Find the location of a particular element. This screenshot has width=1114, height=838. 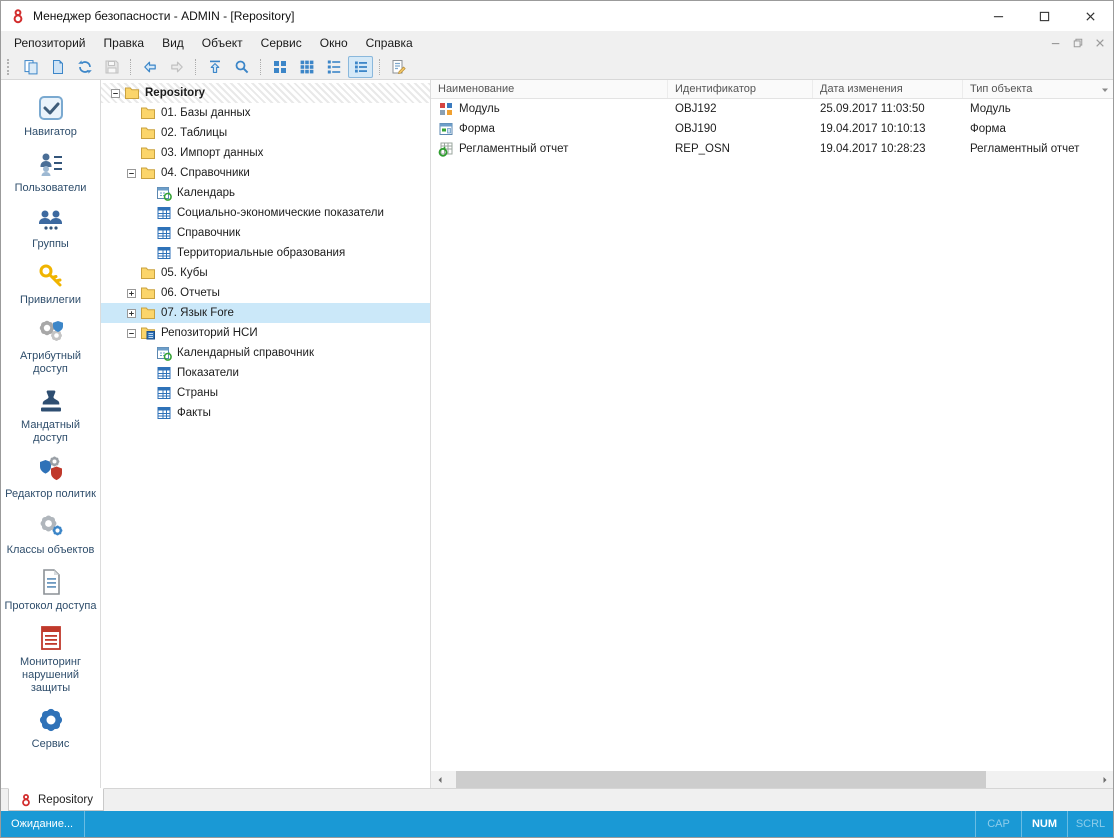

table-cell: Форма is located at coordinates (1038, 129).